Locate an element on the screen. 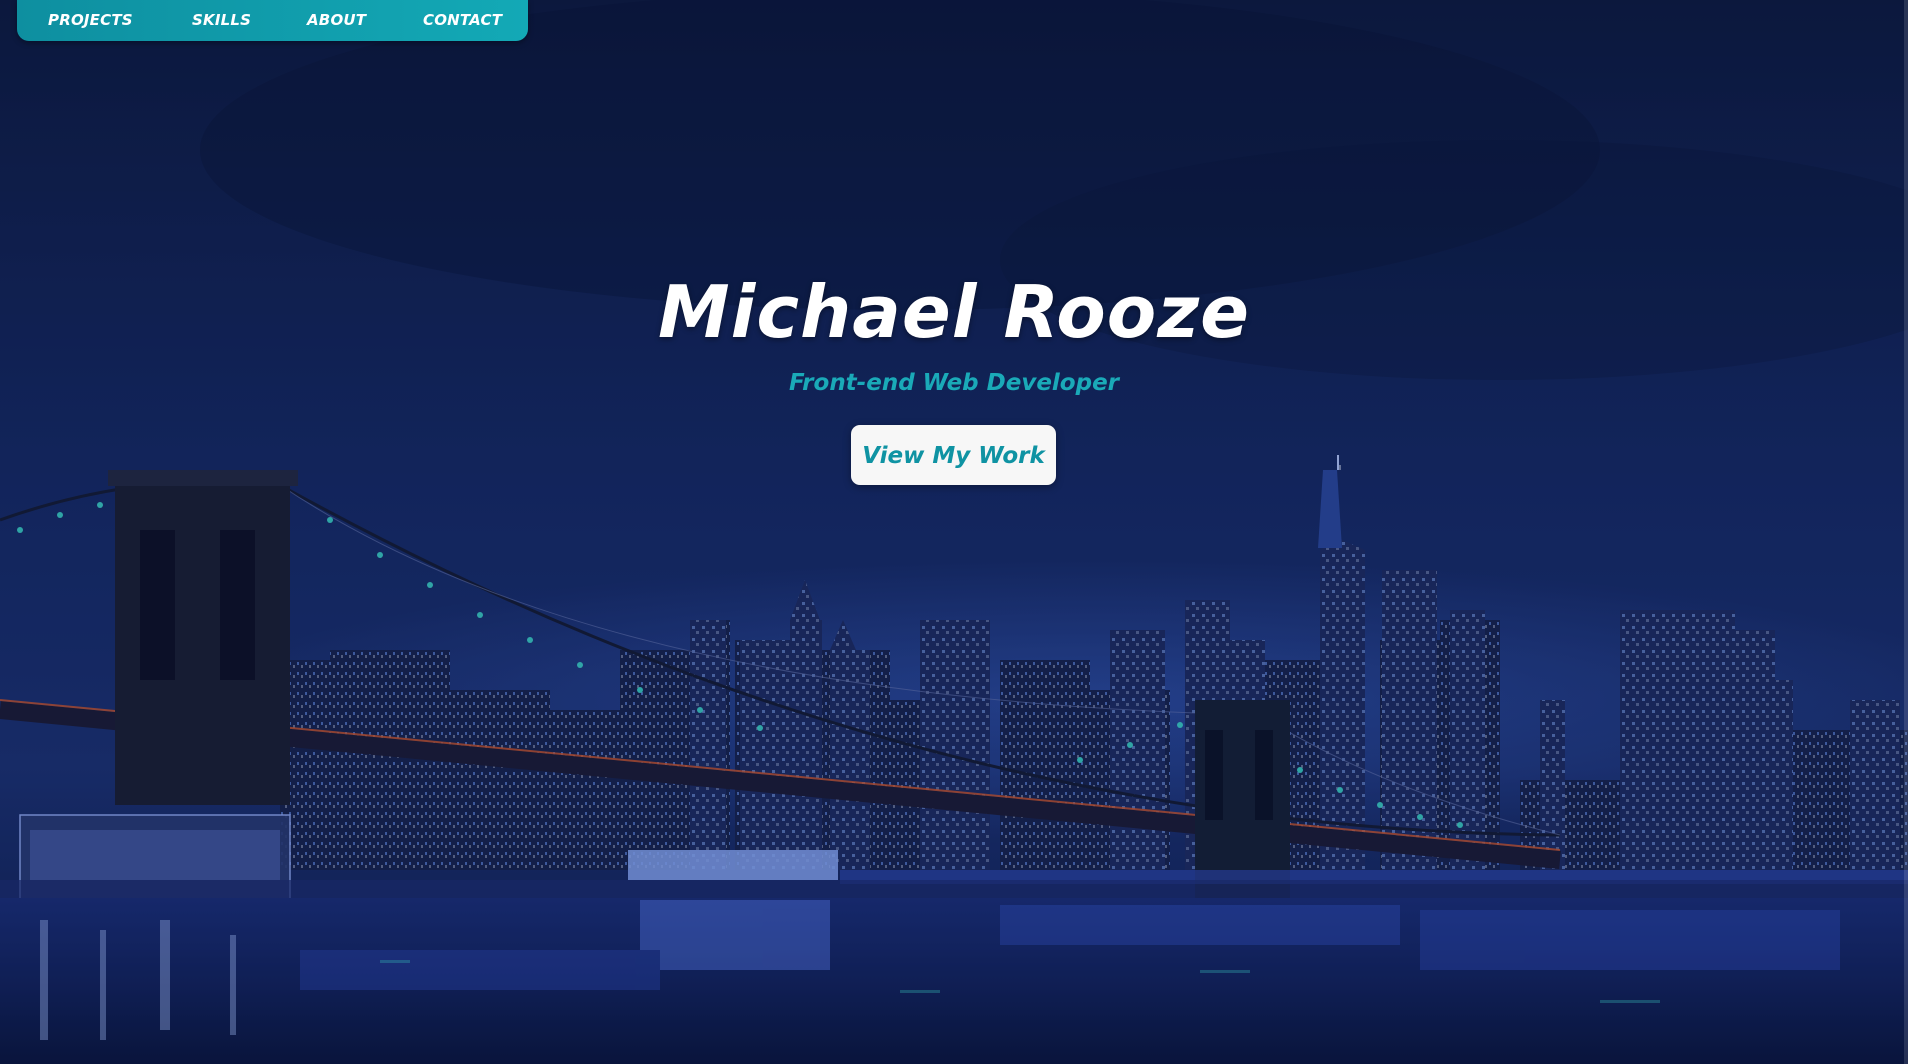  page-scrollbar is located at coordinates (1906, 532).